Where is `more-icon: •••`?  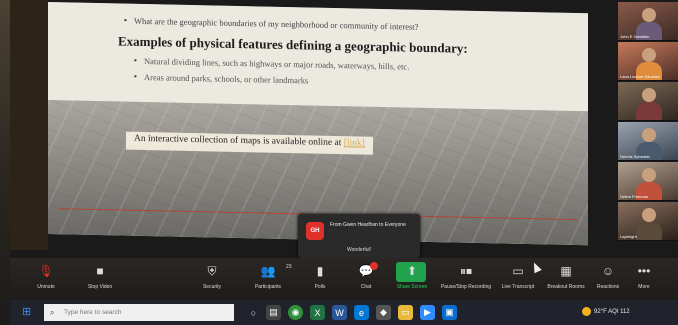 more-icon: ••• is located at coordinates (644, 271).